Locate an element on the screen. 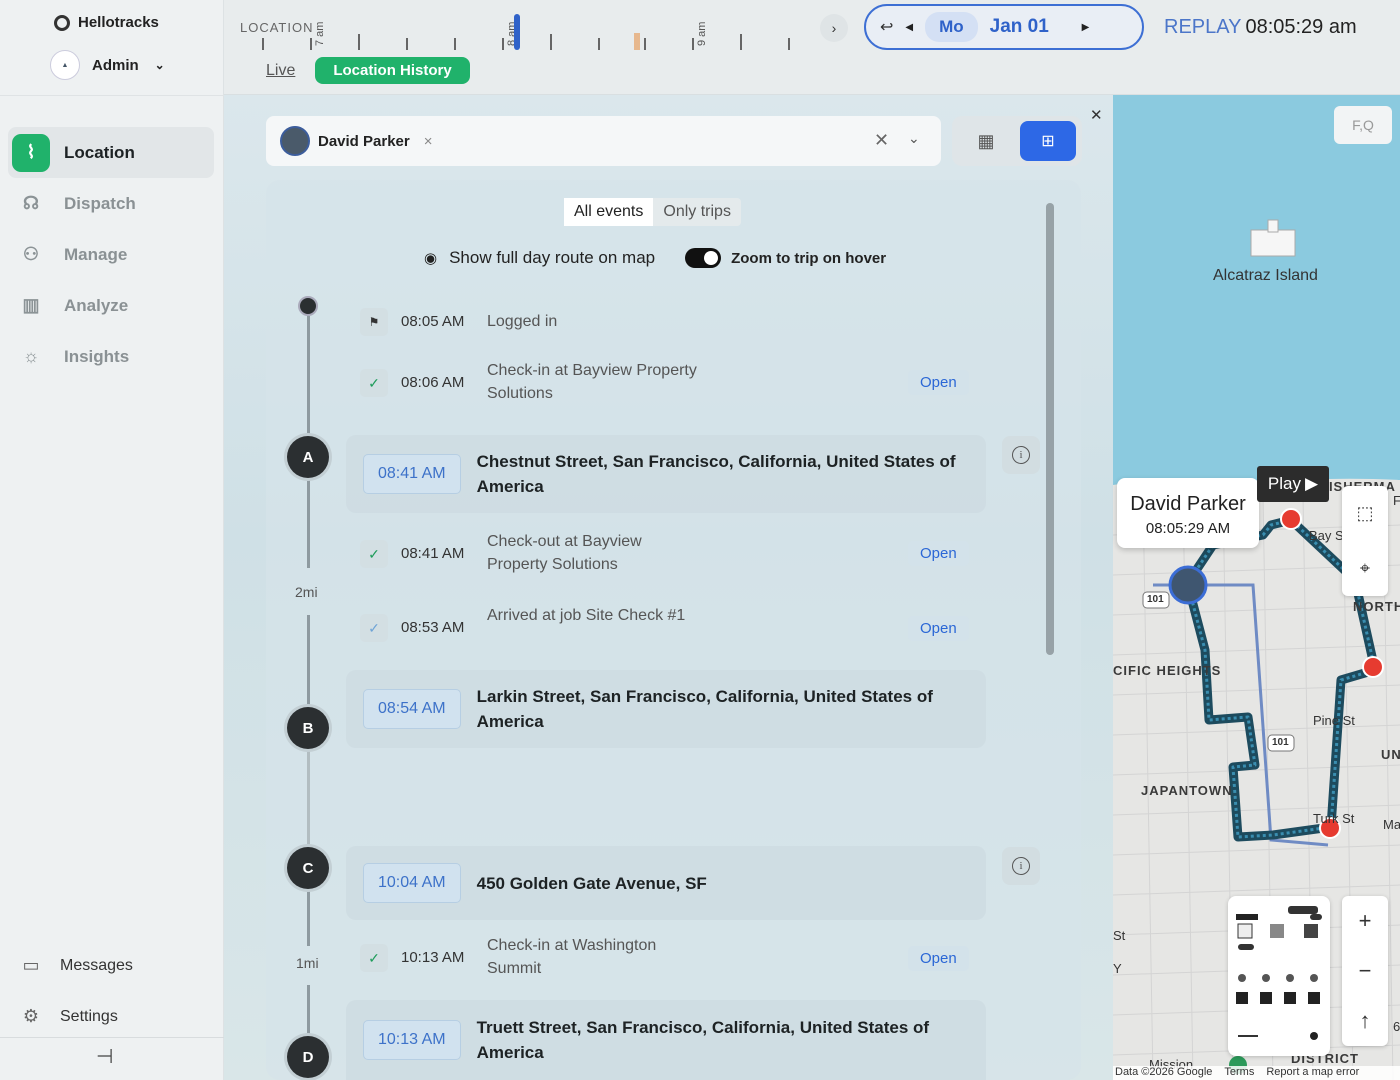 The width and height of the screenshot is (1400, 1080). vehicle-popup: David Parker 08:05:29 AM is located at coordinates (1188, 513).